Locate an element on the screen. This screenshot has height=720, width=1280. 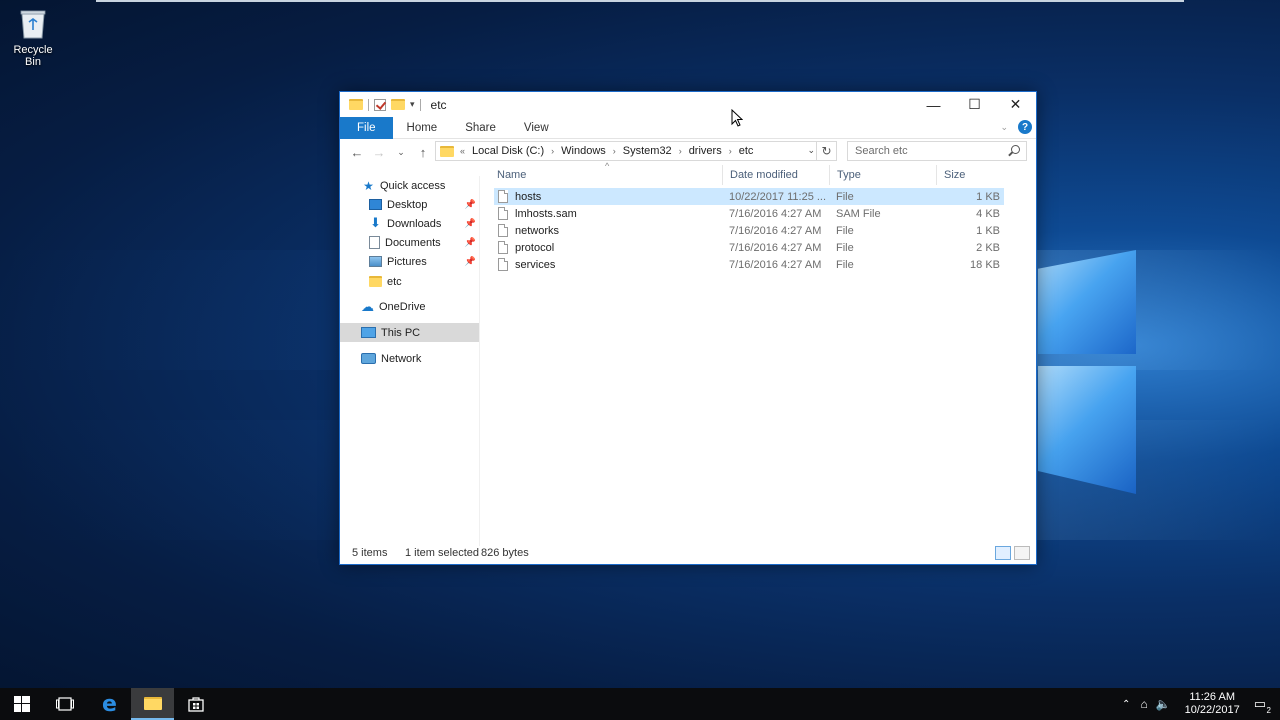
tab-file: File is located at coordinates (366, 127).